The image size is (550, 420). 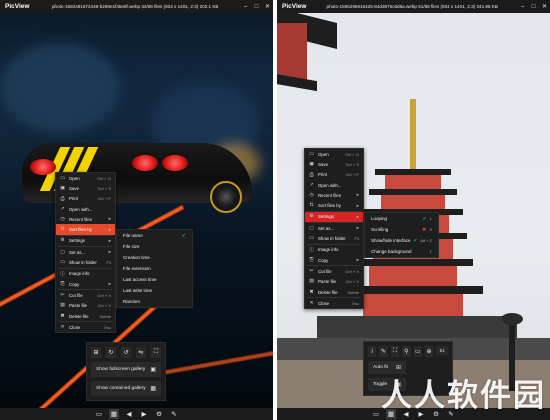 I want to click on sort-option: File name ✔, so click(x=154, y=235).